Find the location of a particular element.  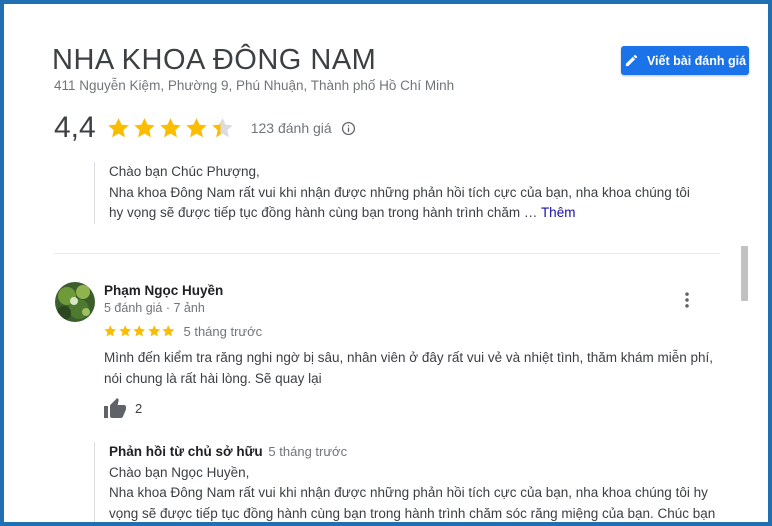

owner-reply-greeting: Chào bạn Ngọc Huyền, is located at coordinates (179, 472).